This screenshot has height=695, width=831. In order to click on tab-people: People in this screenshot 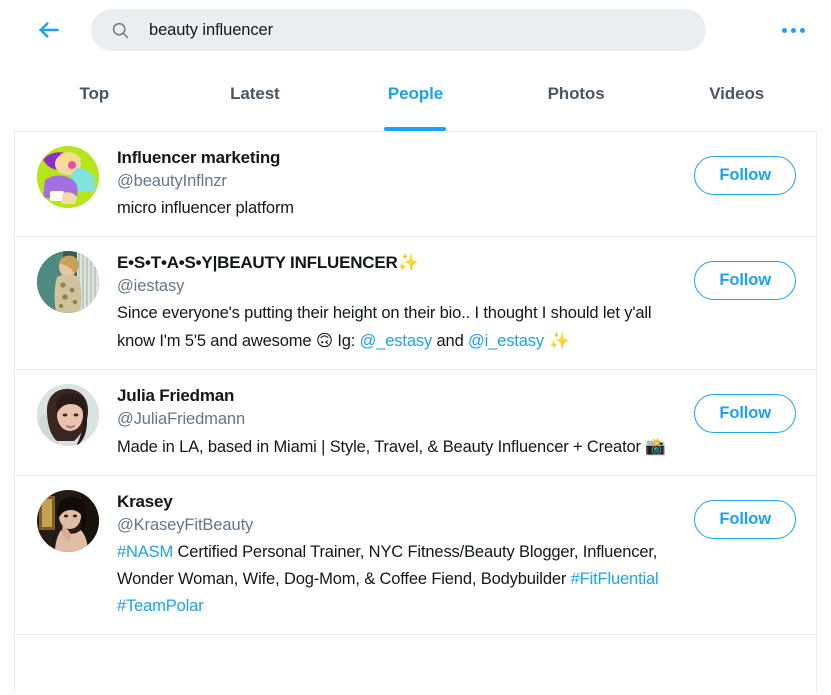, I will do `click(415, 95)`.